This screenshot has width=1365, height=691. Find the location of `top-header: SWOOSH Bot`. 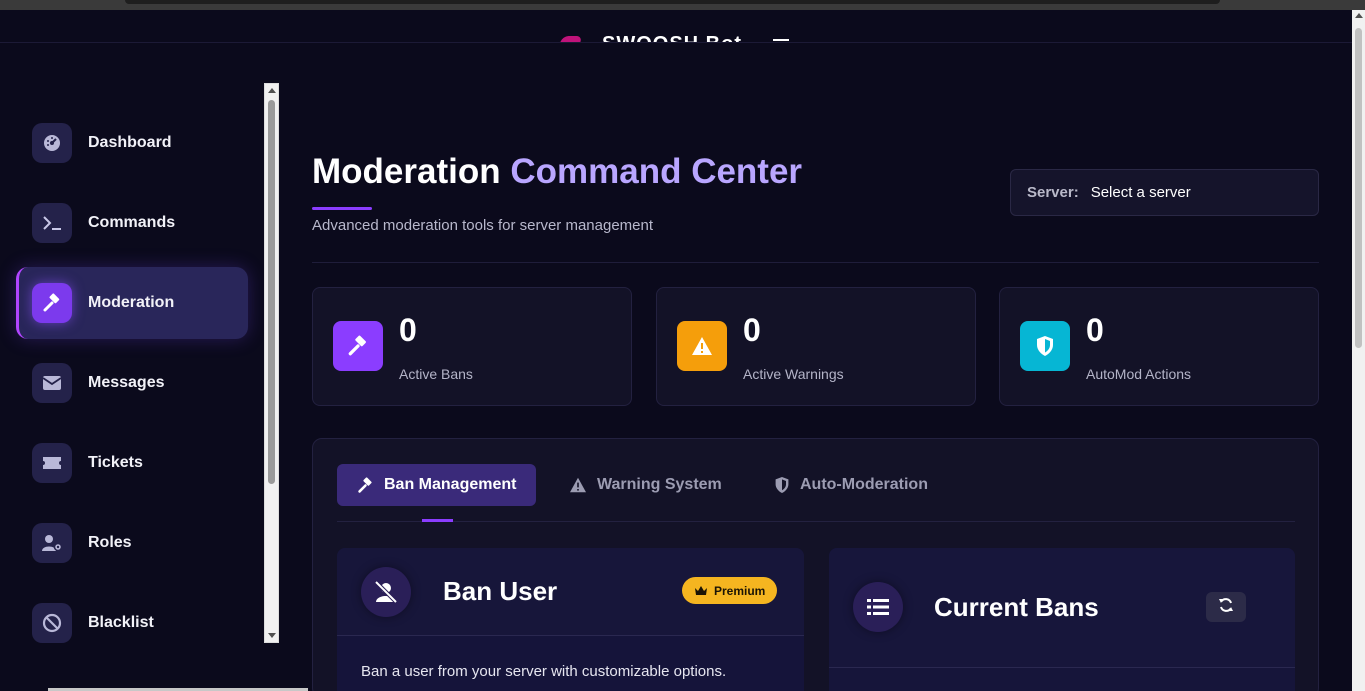

top-header: SWOOSH Bot is located at coordinates (676, 26).